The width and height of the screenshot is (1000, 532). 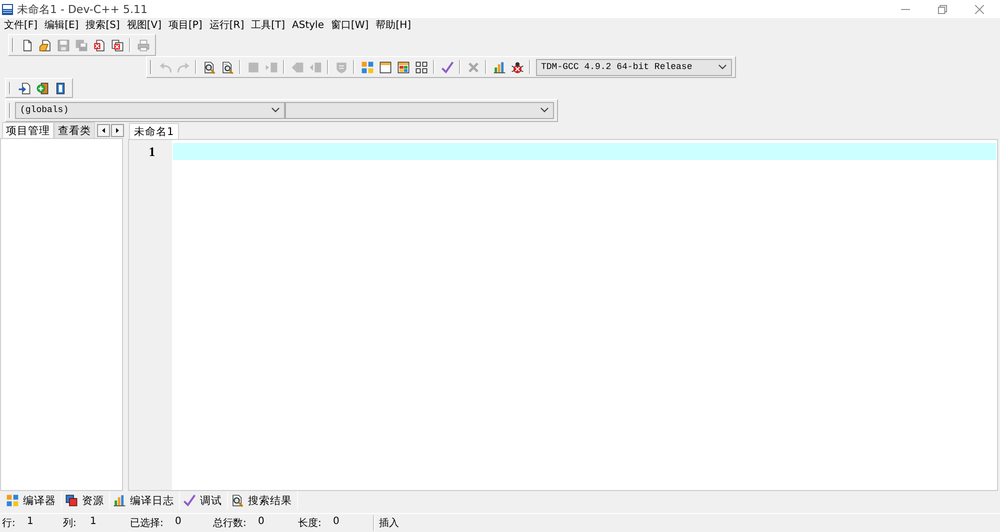 I want to click on editor-tab: 未命名1, so click(x=154, y=131).